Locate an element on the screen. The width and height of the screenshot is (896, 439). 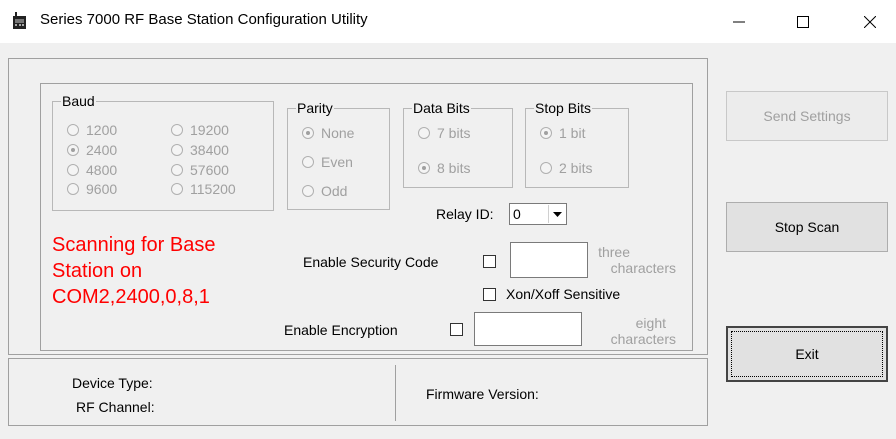
device-type-label: Device Type: is located at coordinates (112, 383).